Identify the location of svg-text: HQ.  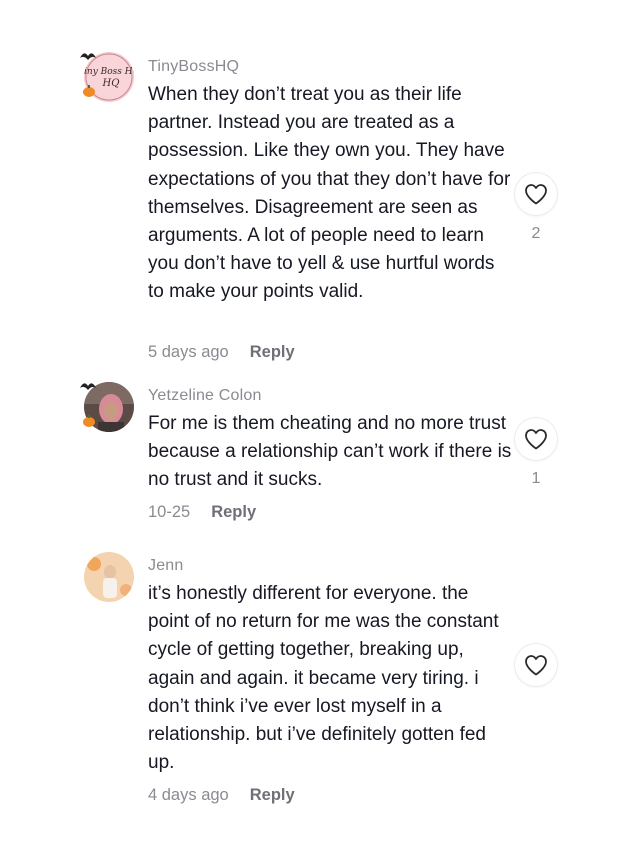
(111, 83).